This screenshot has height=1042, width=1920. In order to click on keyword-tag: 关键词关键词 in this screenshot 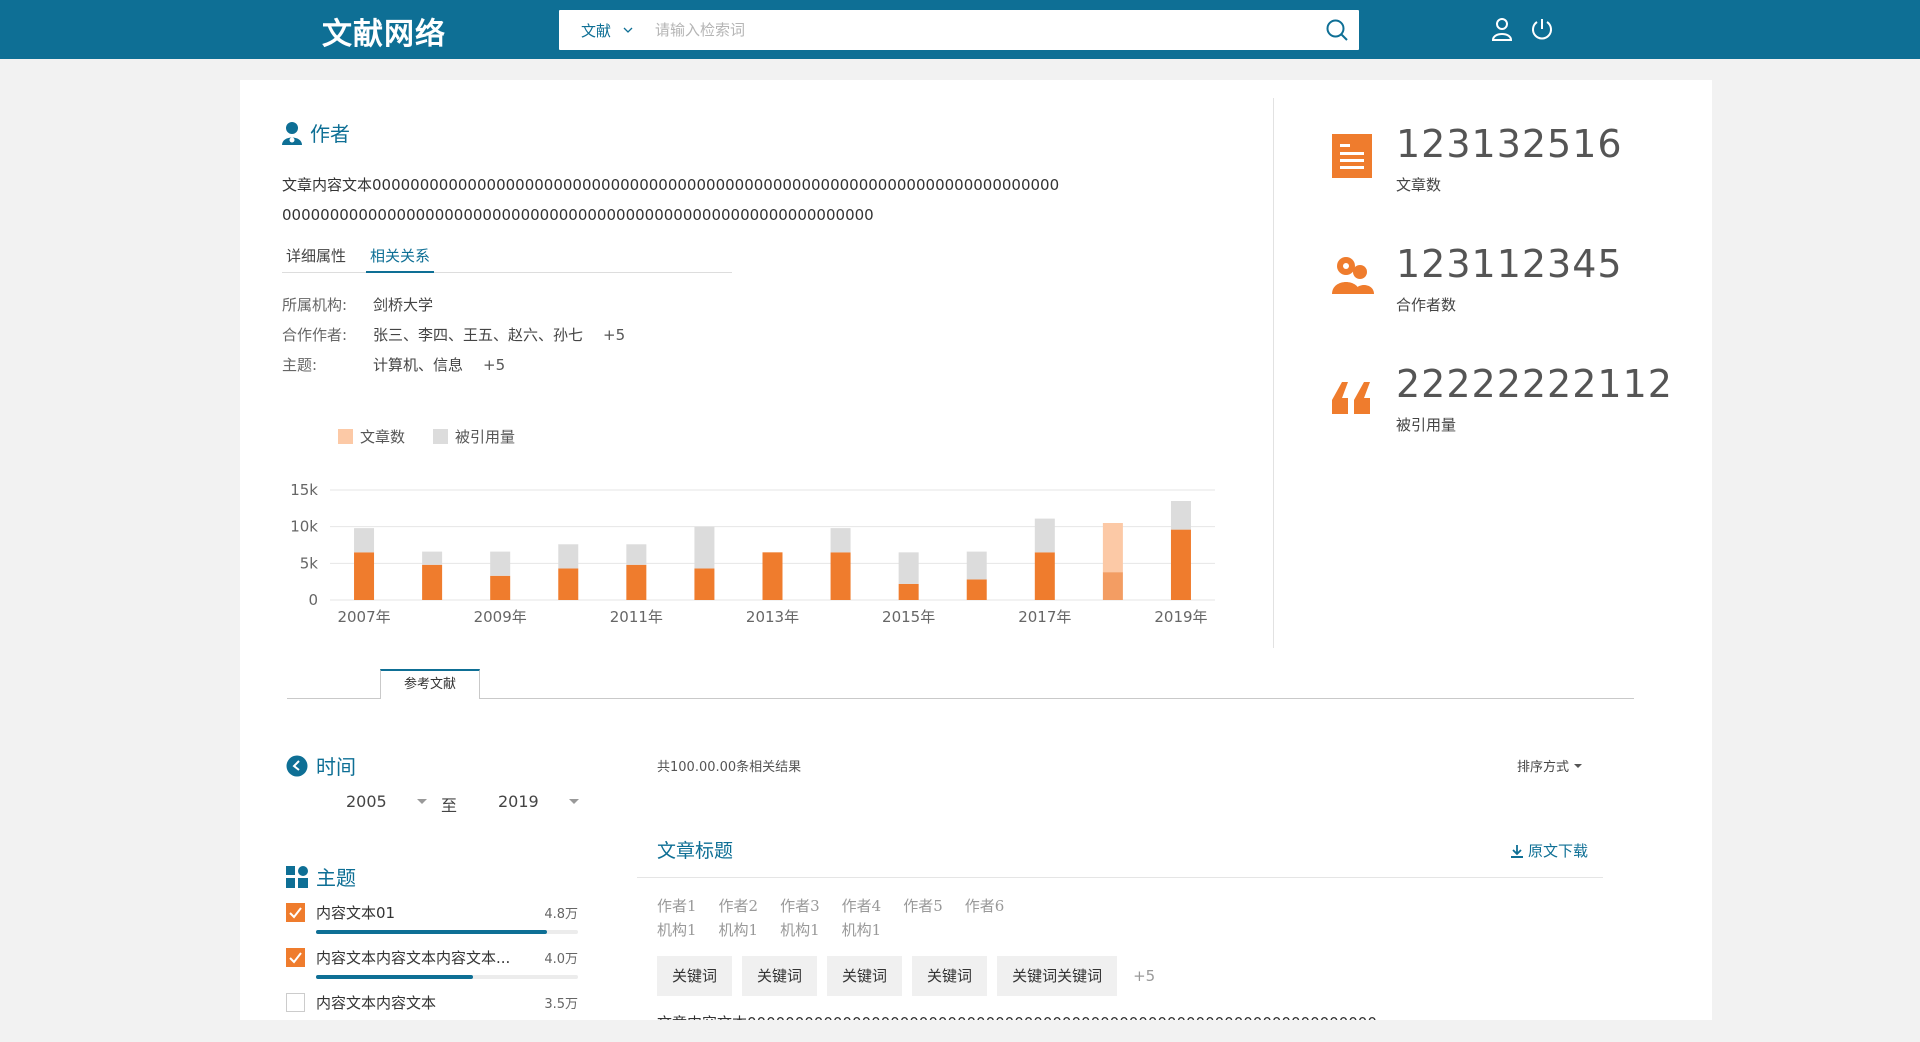, I will do `click(1057, 976)`.